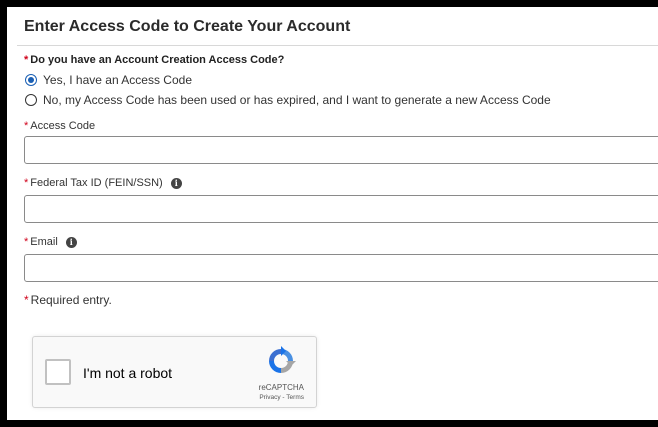  I want to click on email-label-text: Email, so click(44, 242).